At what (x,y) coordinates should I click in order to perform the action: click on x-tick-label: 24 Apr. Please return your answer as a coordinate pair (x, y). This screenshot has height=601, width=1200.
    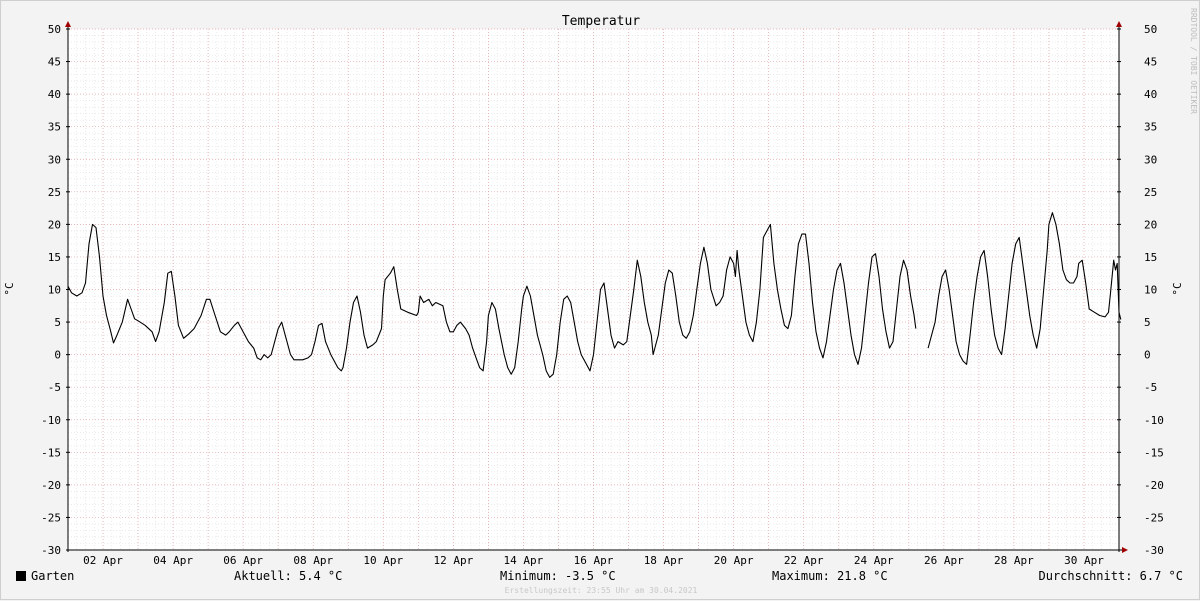
    Looking at the image, I should click on (874, 560).